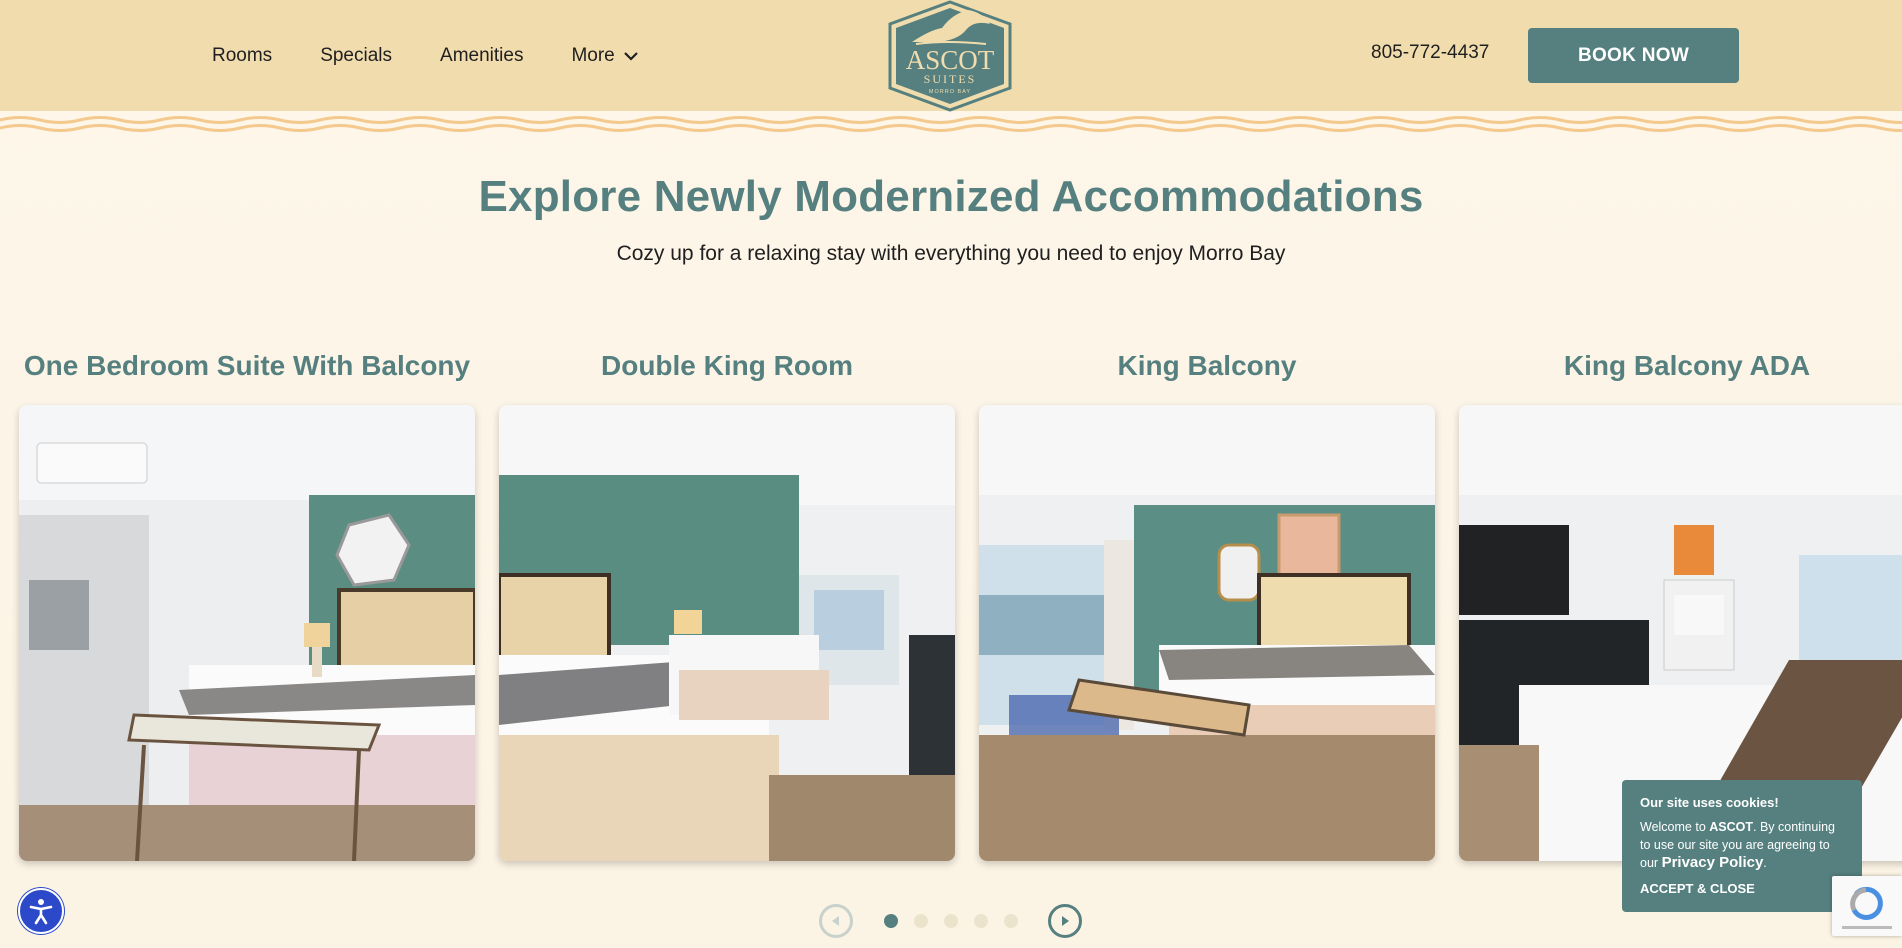  I want to click on phone-number-link: 805-772-4437, so click(1430, 53).